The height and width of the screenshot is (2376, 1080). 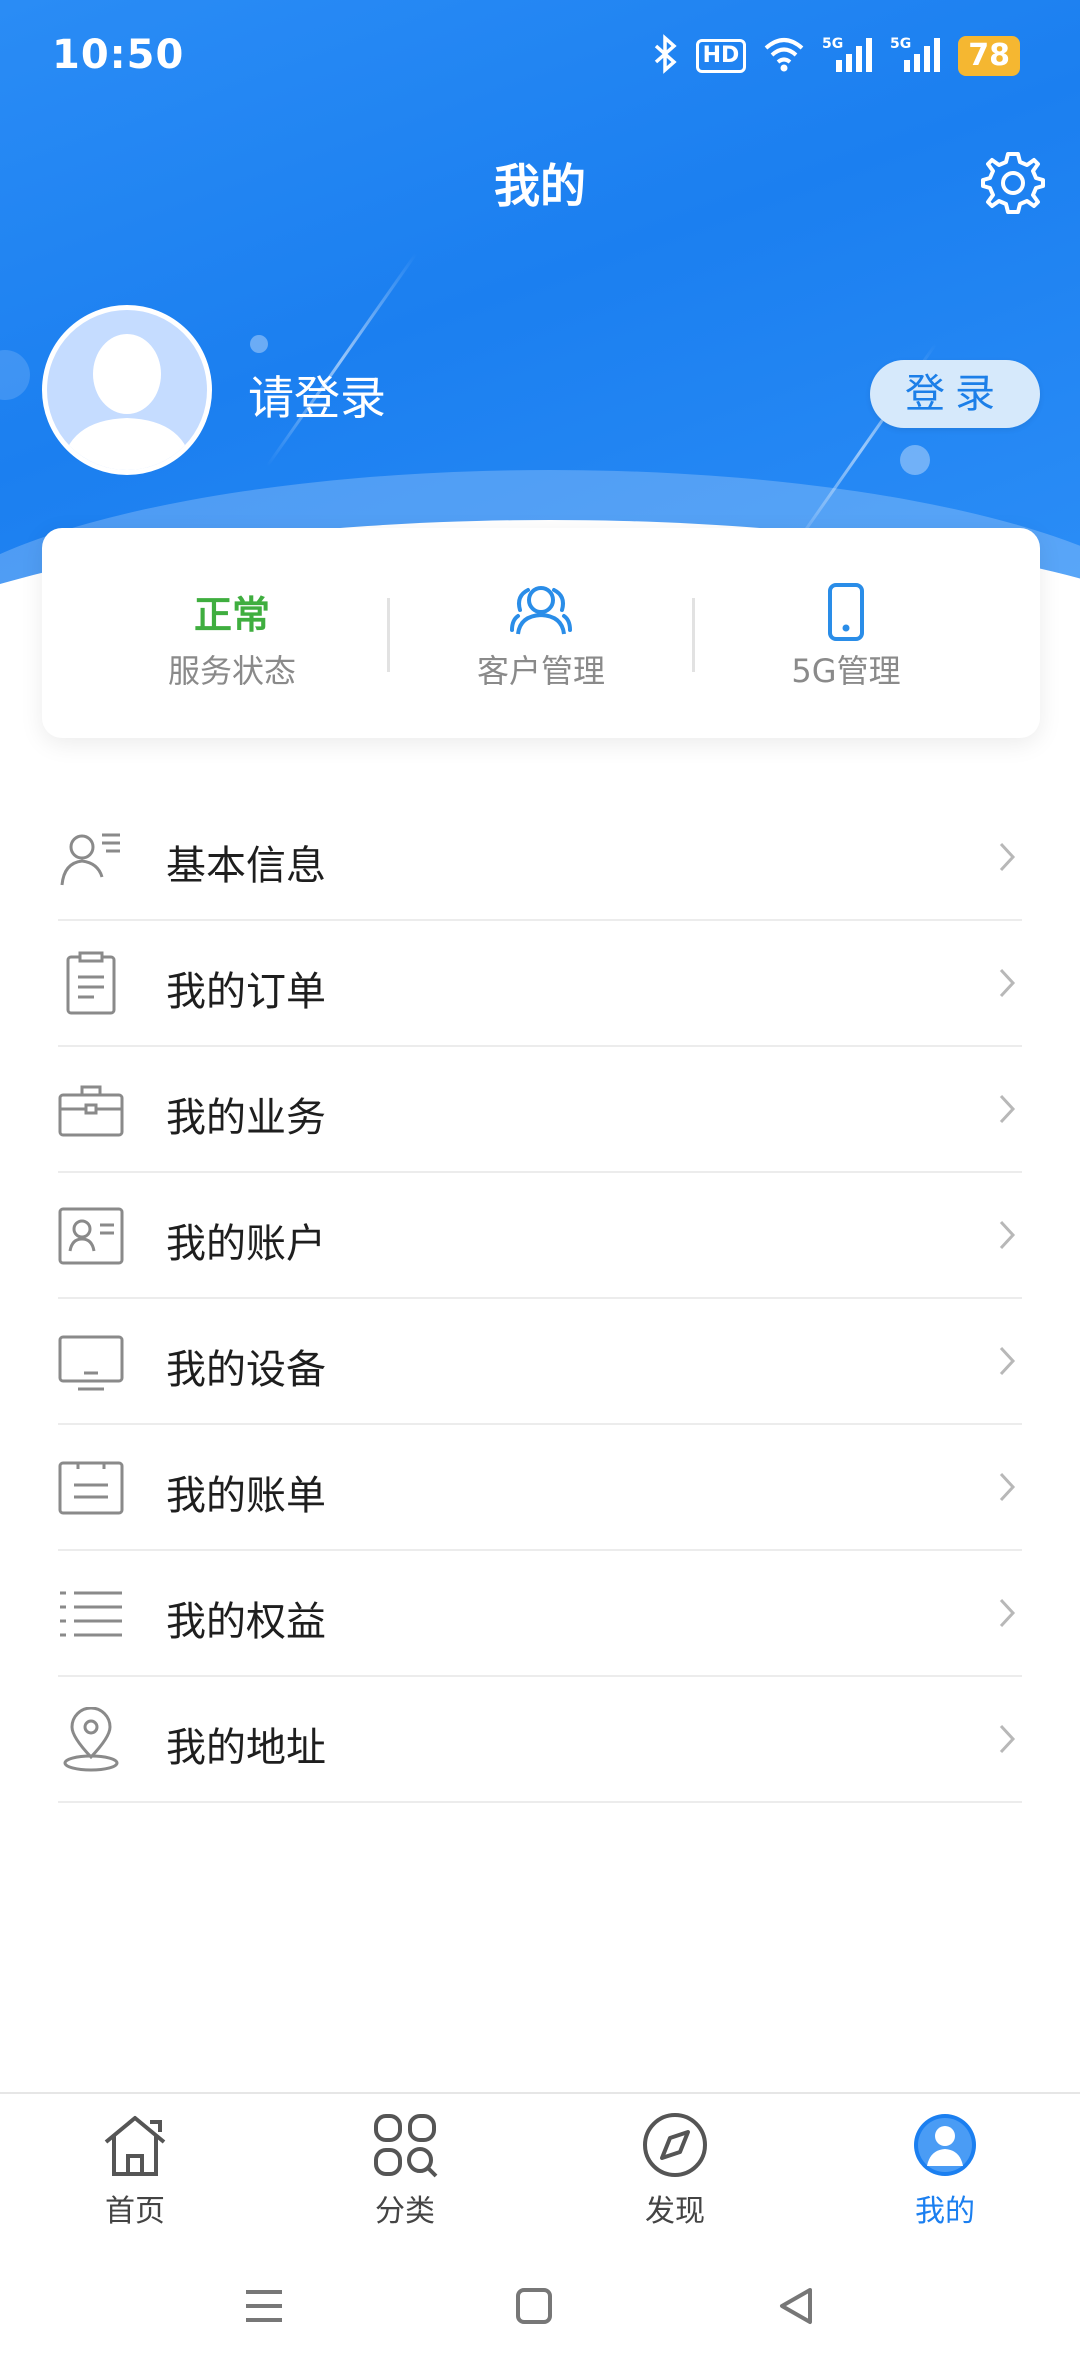 What do you see at coordinates (91, 1110) in the screenshot?
I see `briefcase-icon` at bounding box center [91, 1110].